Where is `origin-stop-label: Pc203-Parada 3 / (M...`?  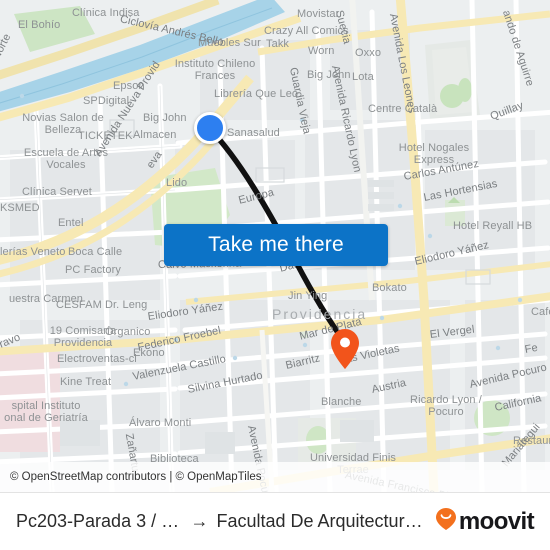 origin-stop-label: Pc203-Parada 3 / (M... is located at coordinates (99, 521).